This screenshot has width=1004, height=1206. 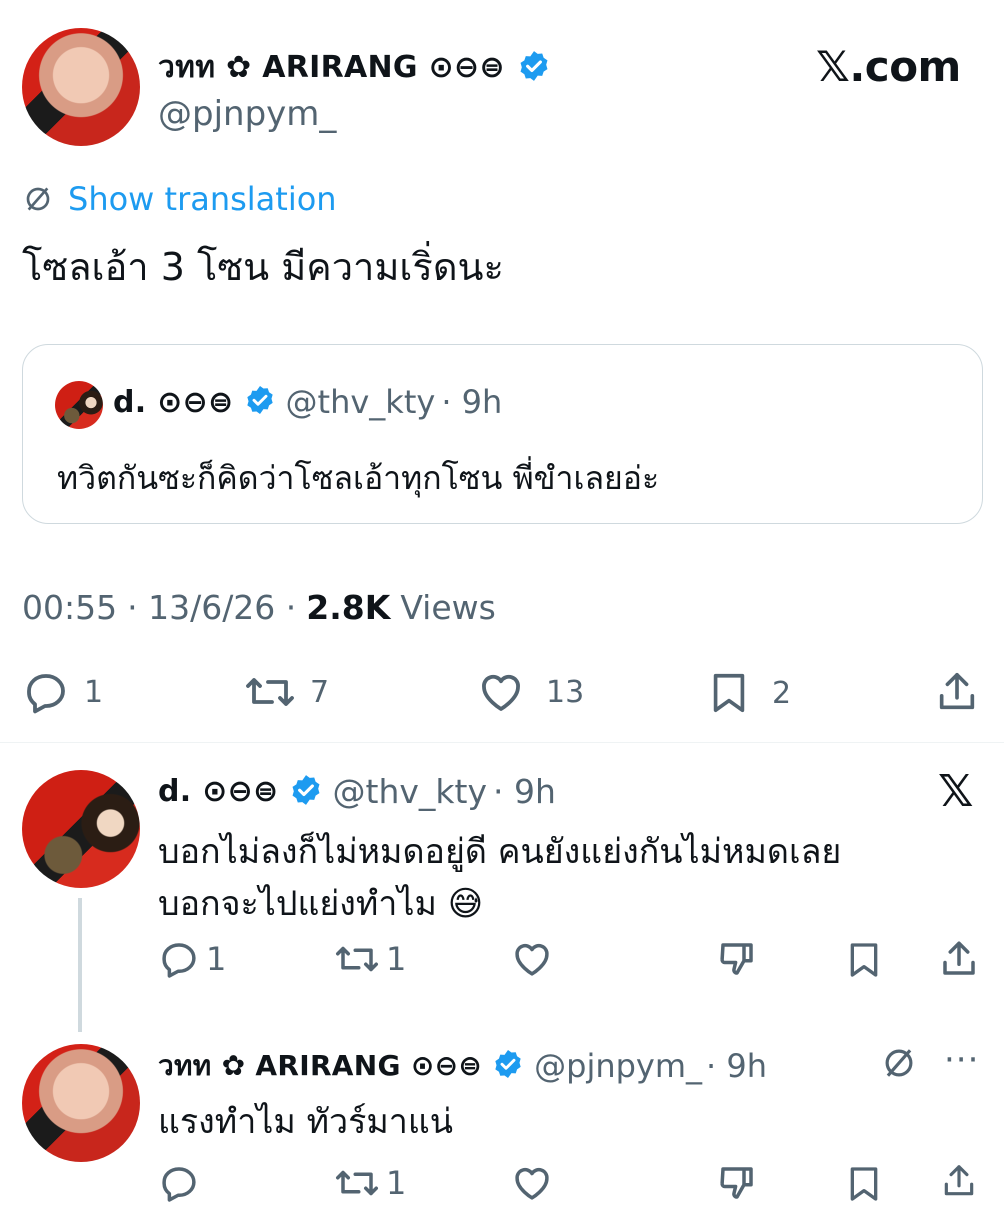 What do you see at coordinates (320, 1066) in the screenshot?
I see `reply2-author-name: วทท ✿ ARIRANG ⊙⊖⊜` at bounding box center [320, 1066].